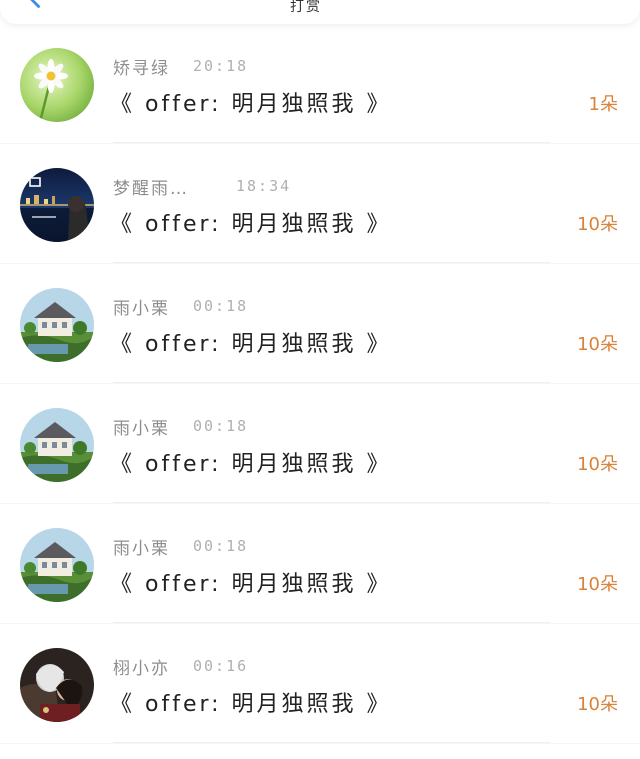 Image resolution: width=640 pixels, height=759 pixels. I want to click on sender-name: 矫寻绿, so click(141, 69).